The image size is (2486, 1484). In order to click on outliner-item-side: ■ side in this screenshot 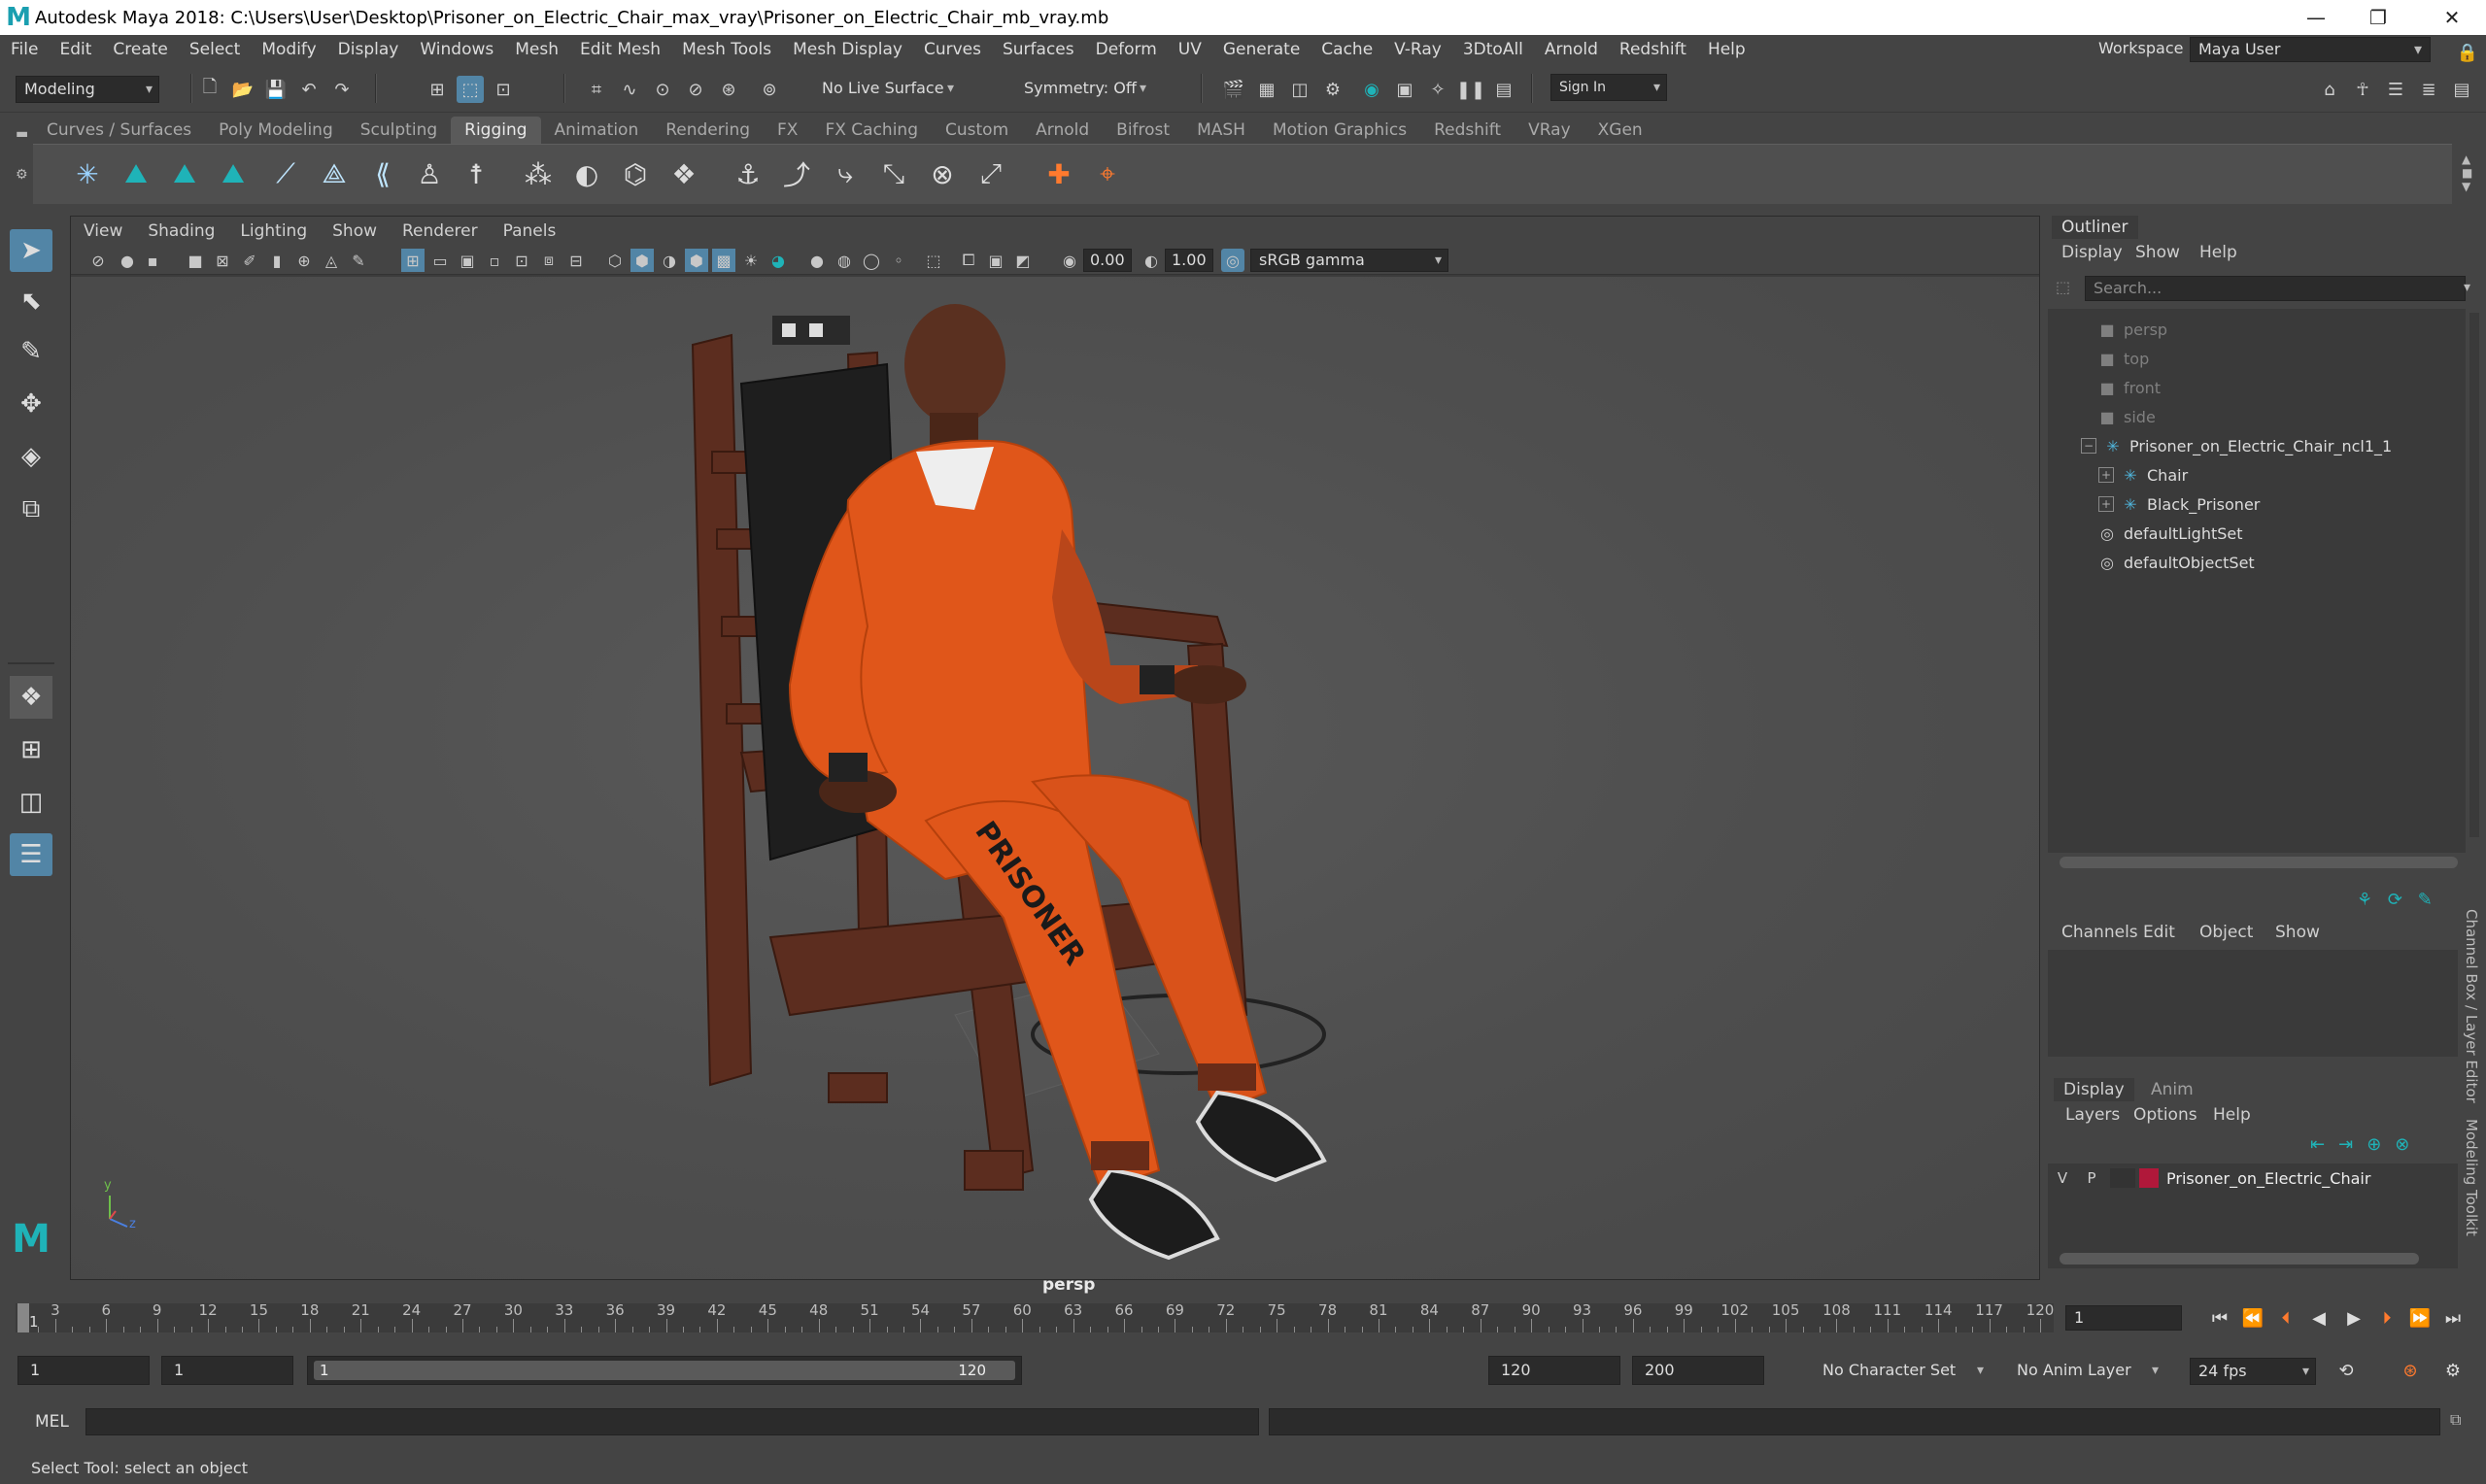, I will do `click(2257, 416)`.